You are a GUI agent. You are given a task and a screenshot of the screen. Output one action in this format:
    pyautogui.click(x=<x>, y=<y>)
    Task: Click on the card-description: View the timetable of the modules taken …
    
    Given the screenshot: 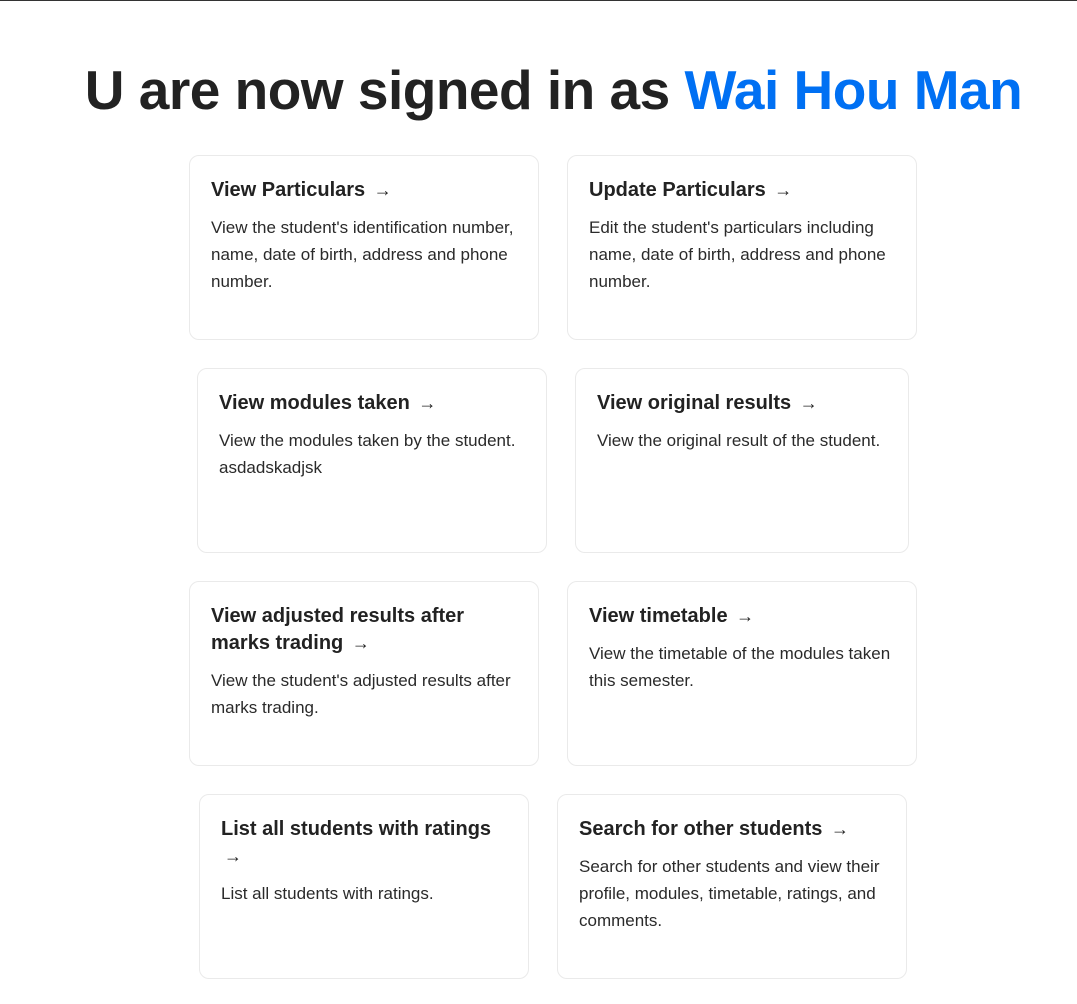 What is the action you would take?
    pyautogui.click(x=740, y=667)
    